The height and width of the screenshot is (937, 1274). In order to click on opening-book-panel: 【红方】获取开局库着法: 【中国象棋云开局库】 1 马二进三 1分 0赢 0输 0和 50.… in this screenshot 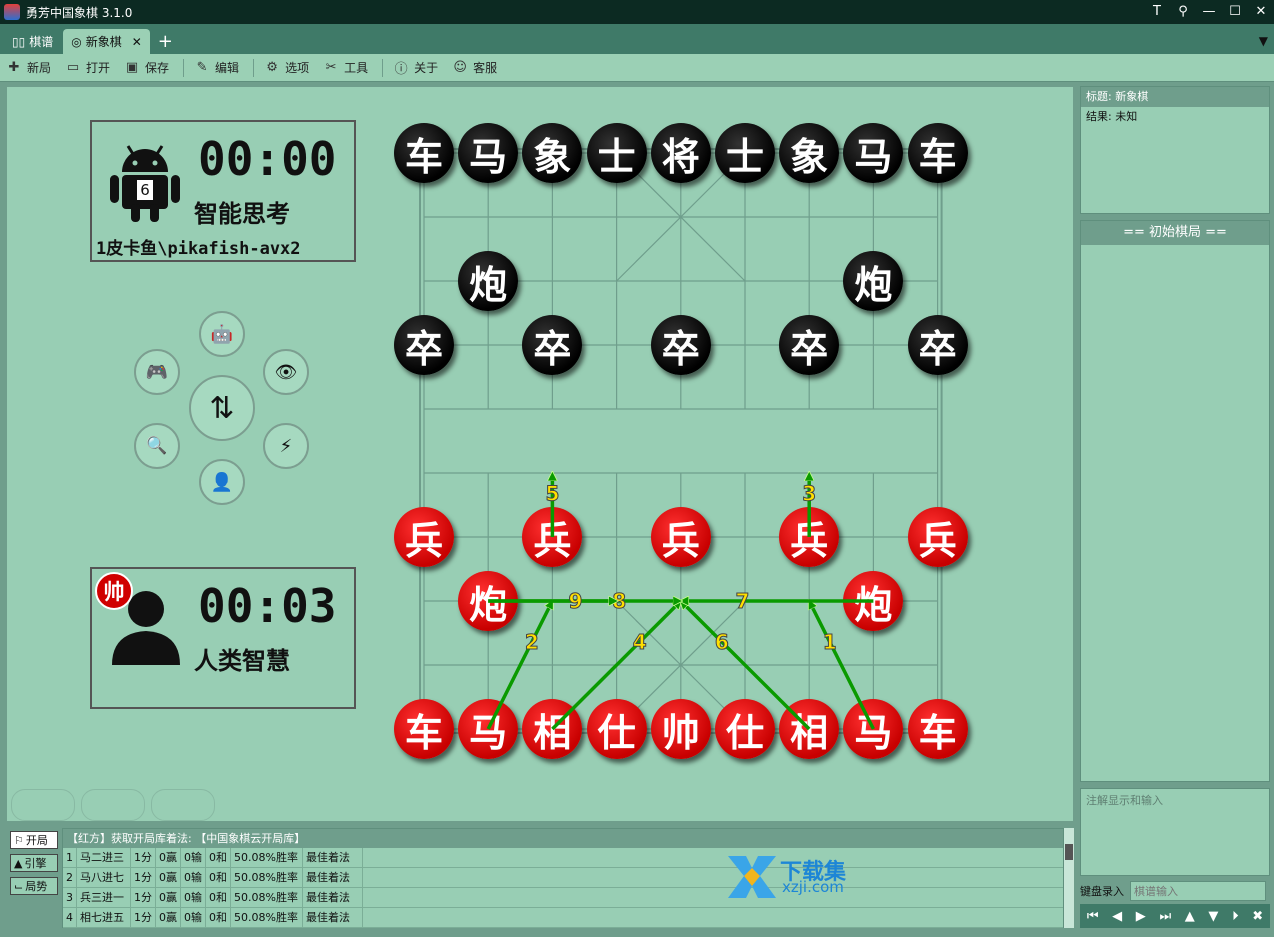, I will do `click(563, 878)`.